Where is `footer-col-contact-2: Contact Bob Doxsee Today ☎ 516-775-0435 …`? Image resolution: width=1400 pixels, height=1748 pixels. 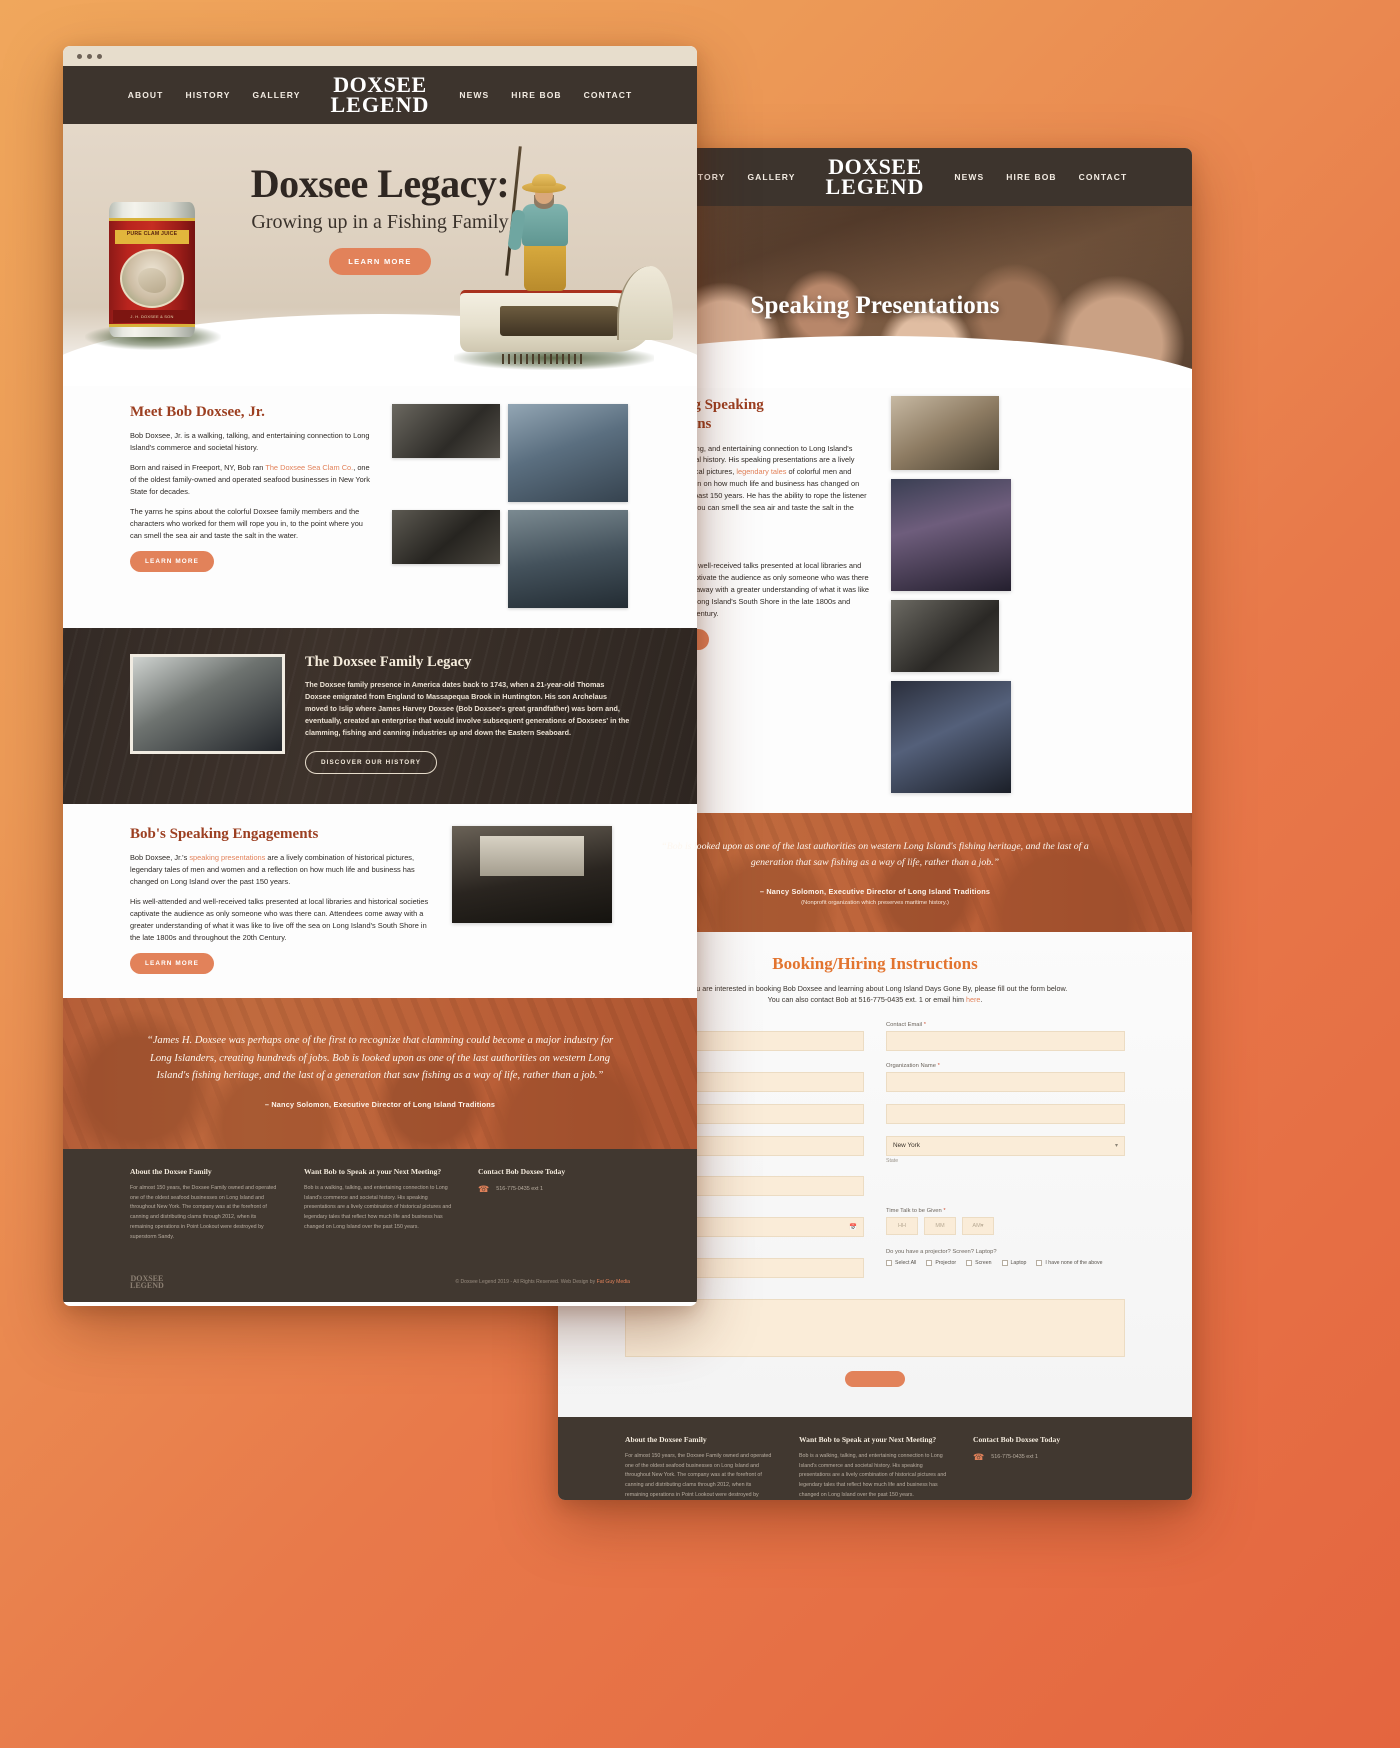 footer-col-contact-2: Contact Bob Doxsee Today ☎ 516-775-0435 … is located at coordinates (1047, 1467).